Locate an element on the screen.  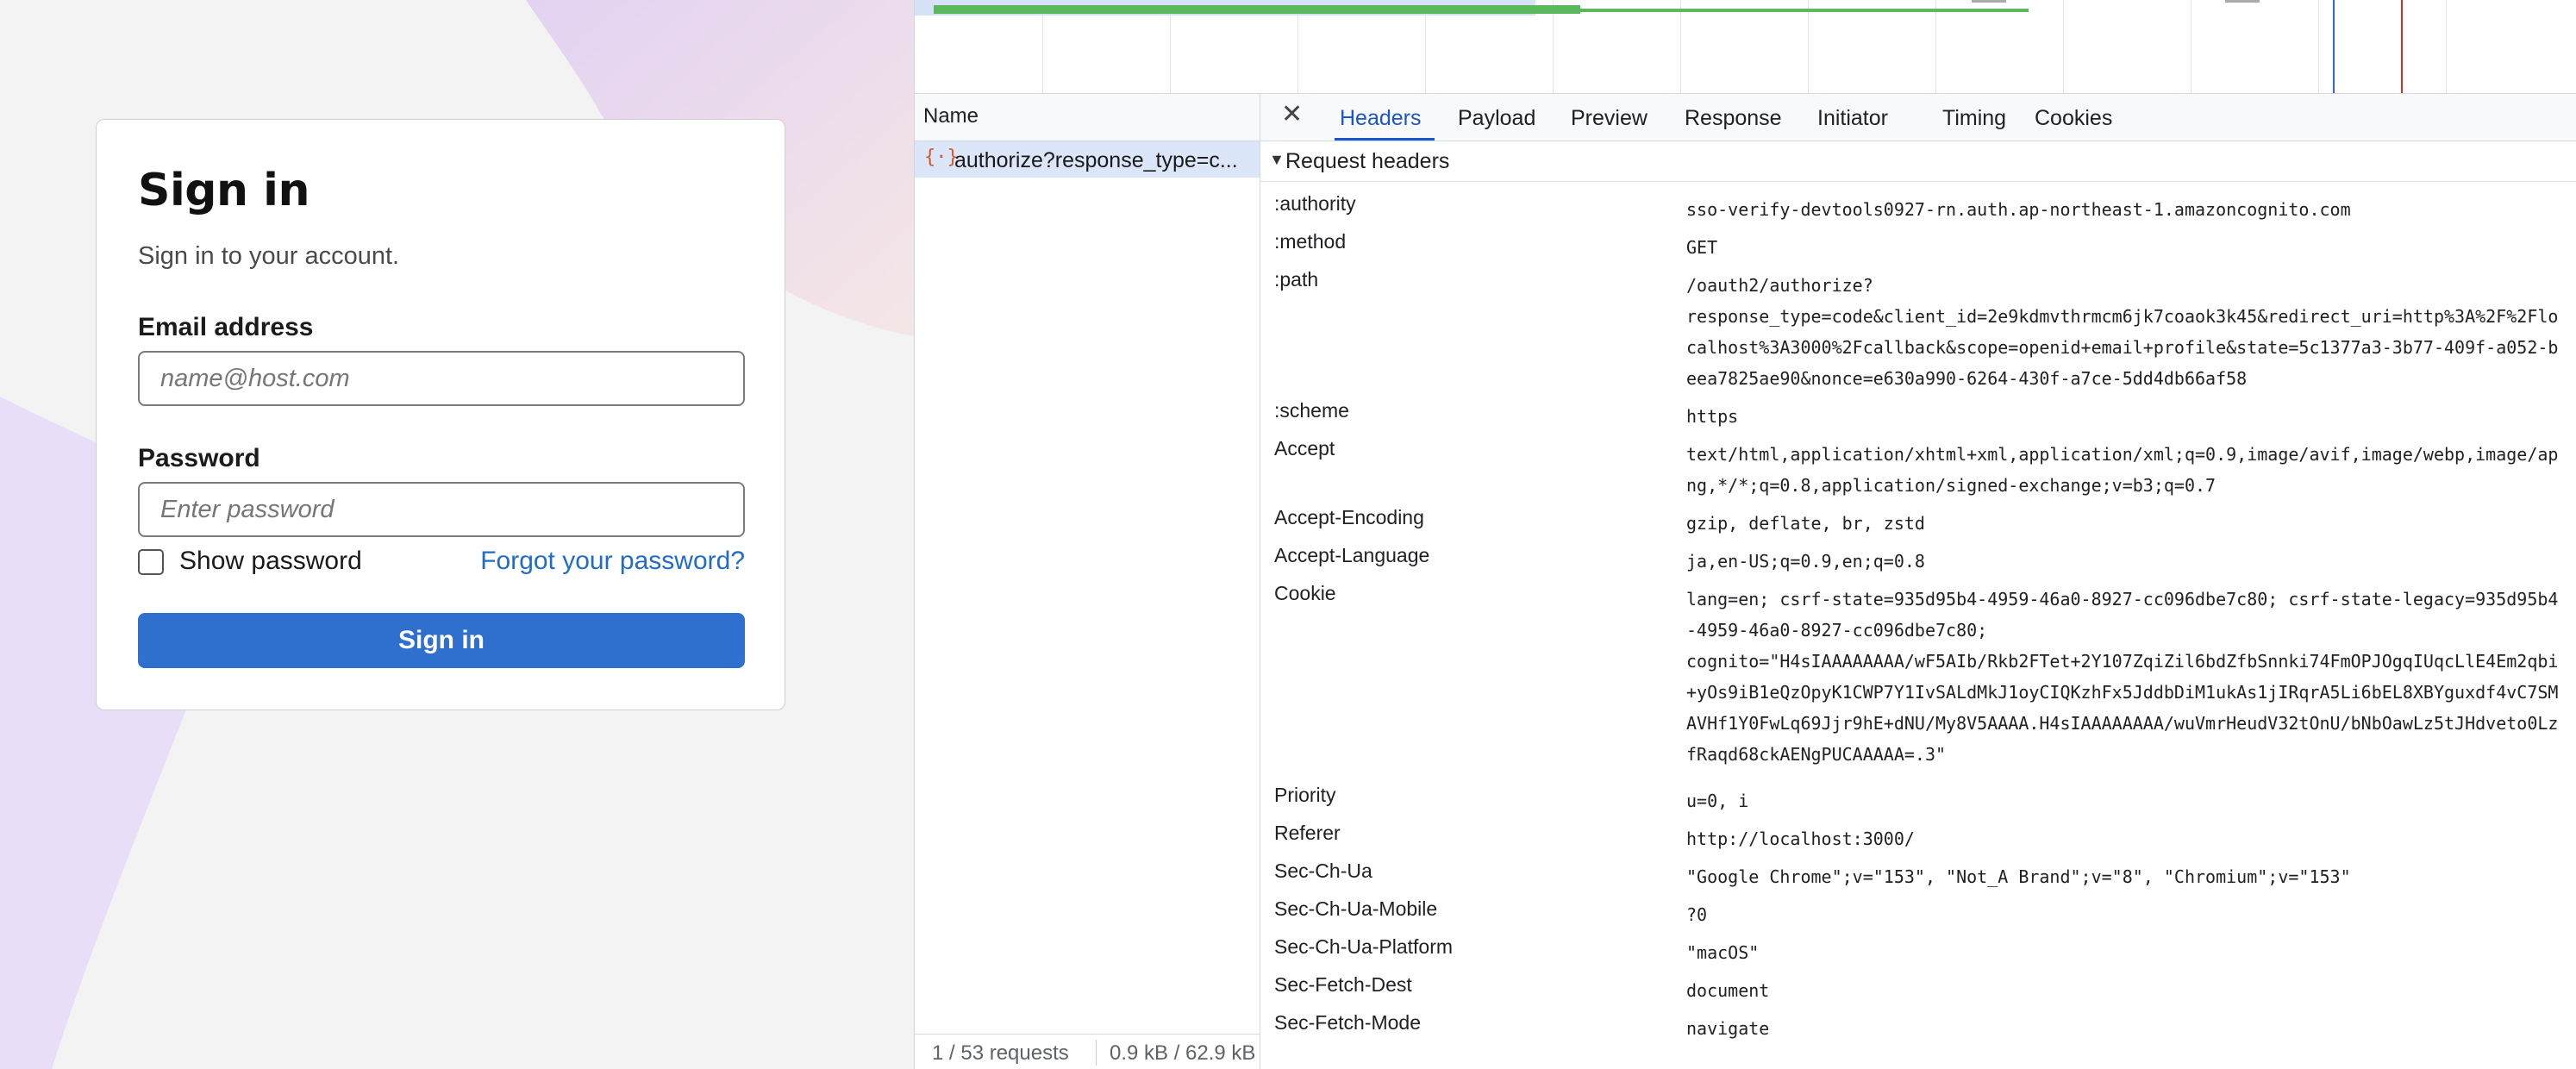
email-label: Email address is located at coordinates (226, 327).